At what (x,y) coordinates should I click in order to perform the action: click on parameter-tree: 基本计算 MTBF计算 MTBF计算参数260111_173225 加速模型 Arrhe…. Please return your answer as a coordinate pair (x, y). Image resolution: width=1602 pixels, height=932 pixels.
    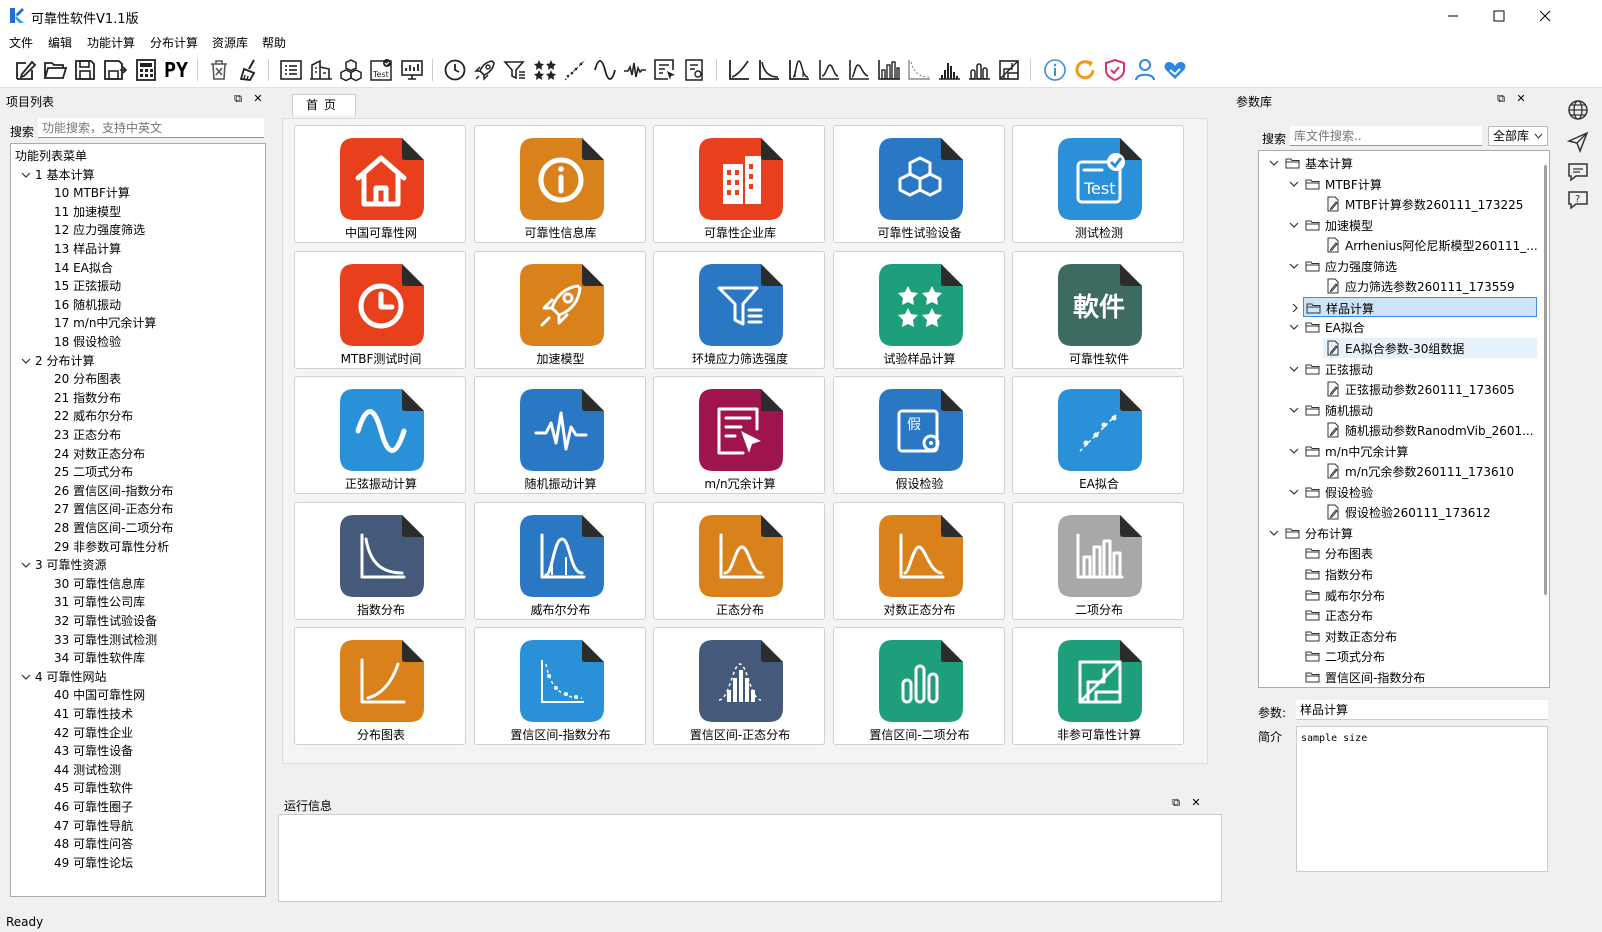
    Looking at the image, I should click on (1404, 419).